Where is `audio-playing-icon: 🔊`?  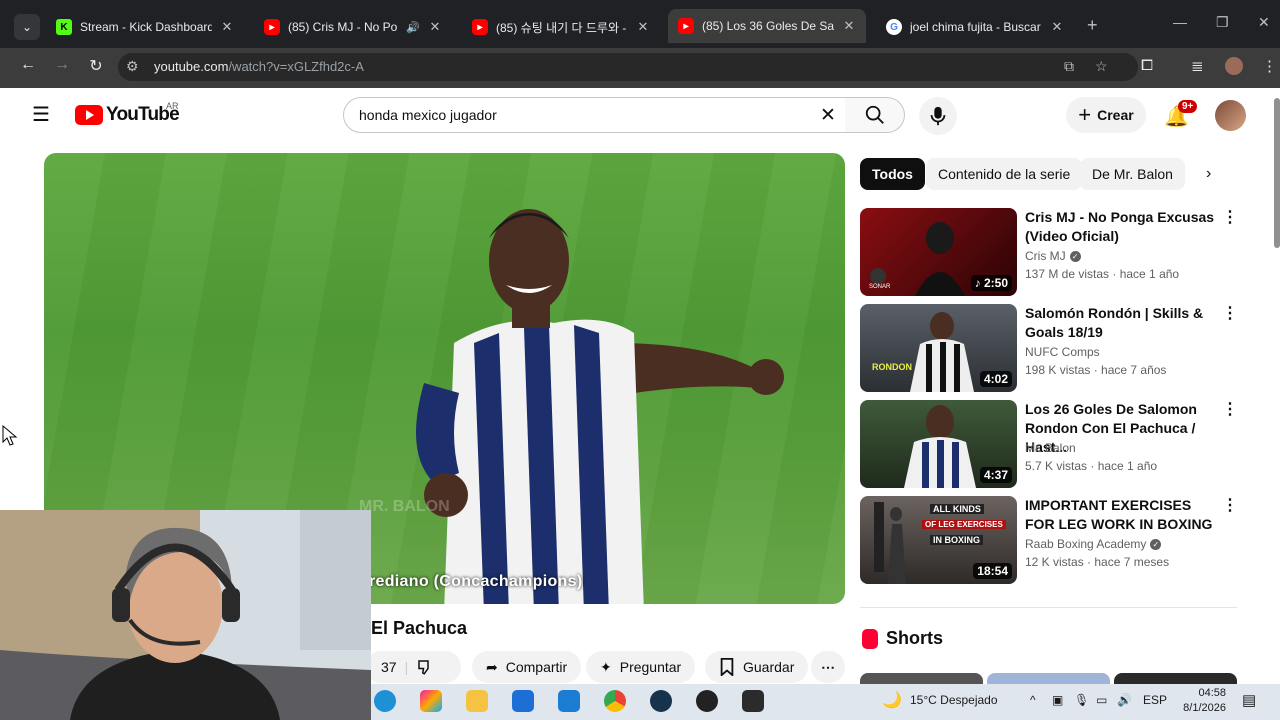 audio-playing-icon: 🔊 is located at coordinates (413, 27).